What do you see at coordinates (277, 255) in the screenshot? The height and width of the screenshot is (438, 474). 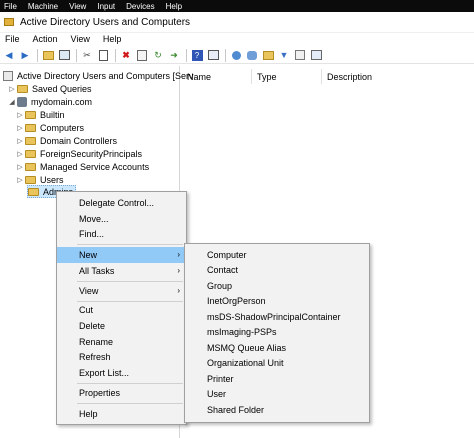 I see `new-menu-item-computer: Computer` at bounding box center [277, 255].